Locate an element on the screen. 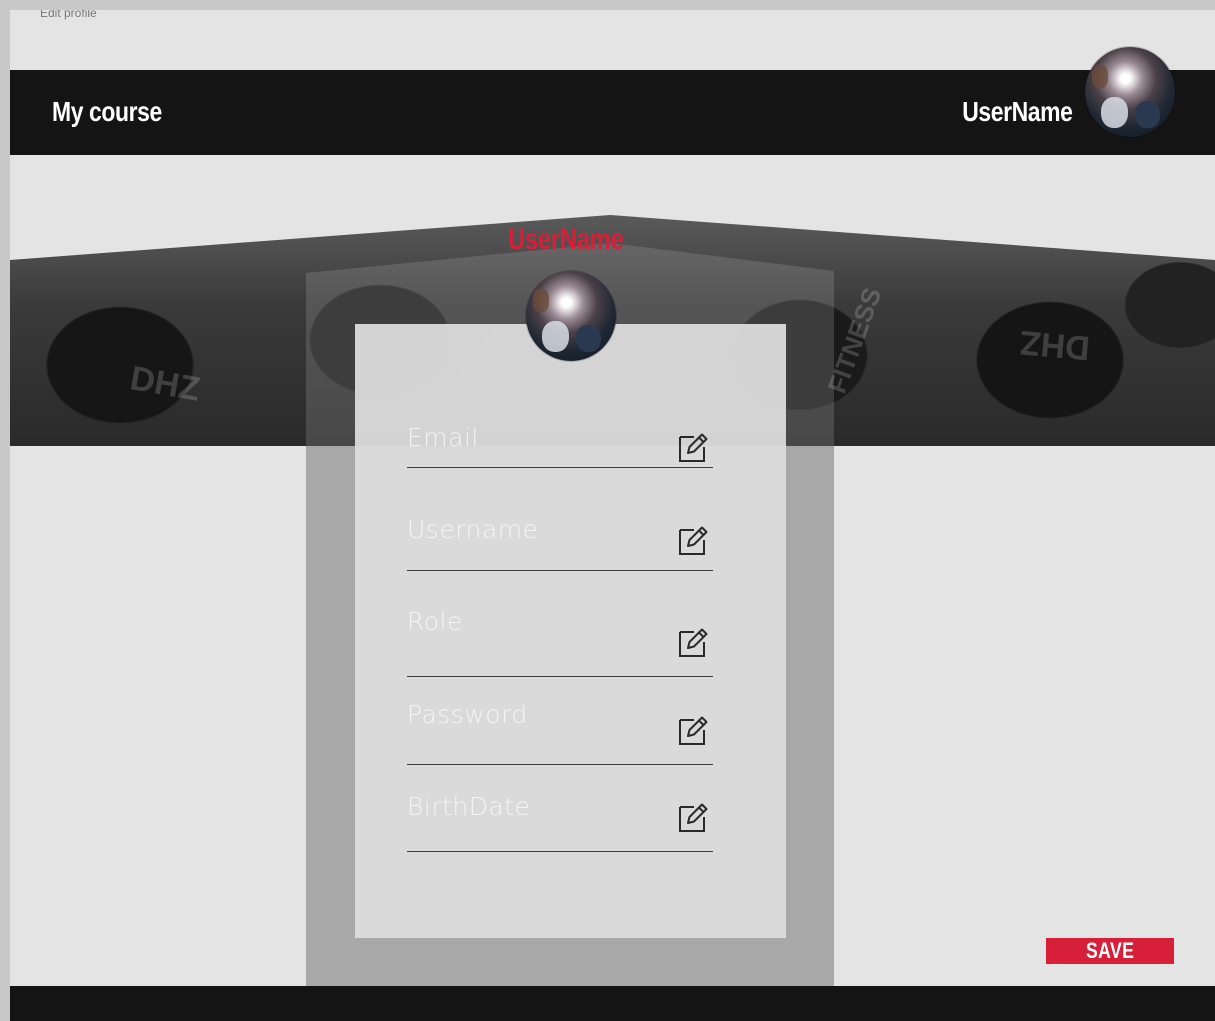 This screenshot has width=1215, height=1021. save-button-label: SAVE is located at coordinates (1110, 950).